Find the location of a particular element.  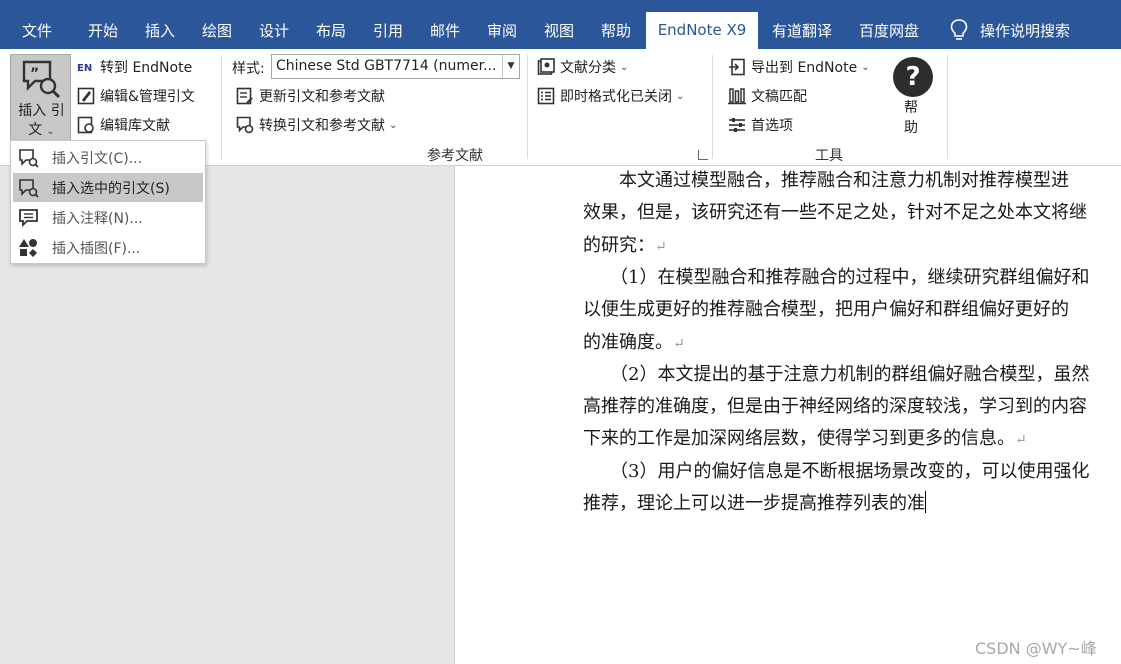

insert-citation-label: 插入 引 is located at coordinates (41, 111).